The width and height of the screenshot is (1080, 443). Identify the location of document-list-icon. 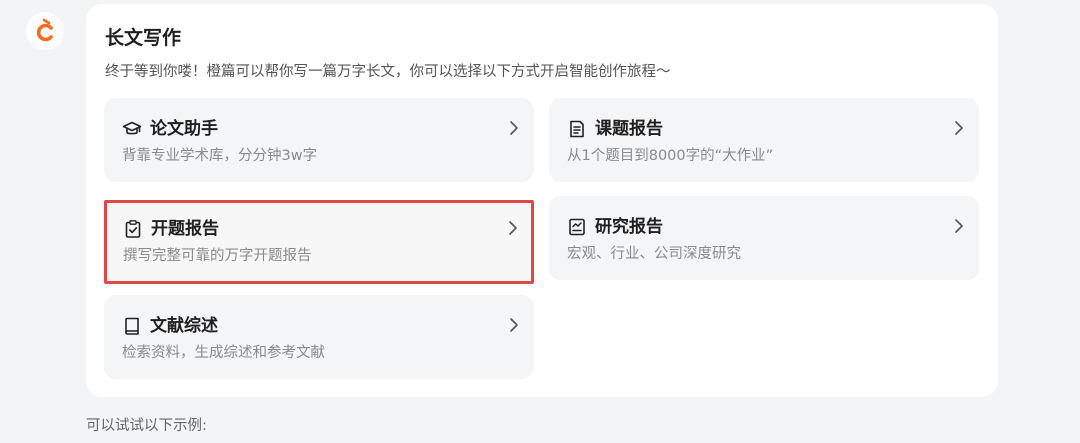
(577, 129).